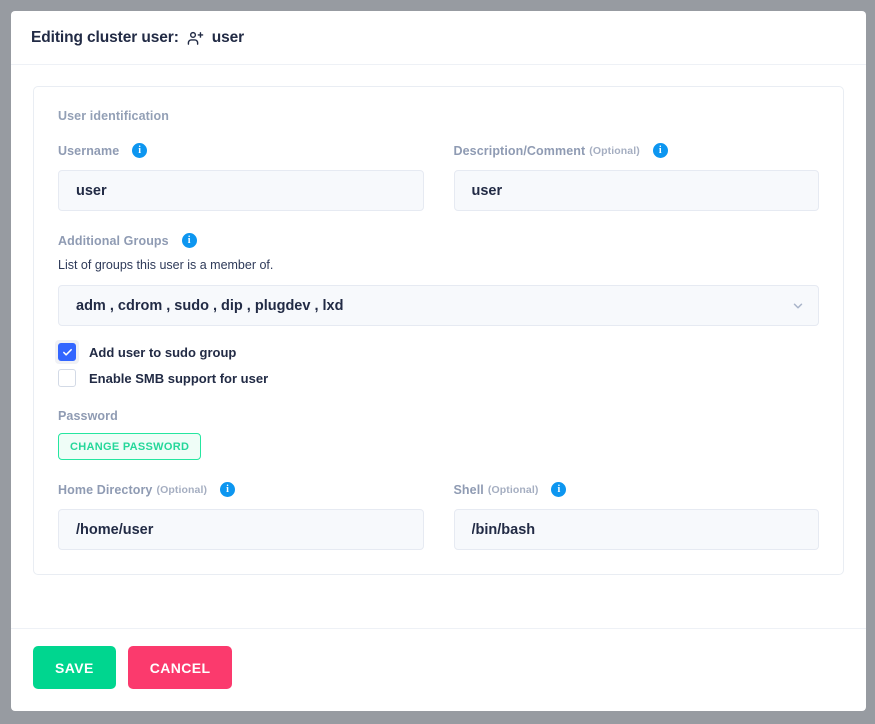 Image resolution: width=875 pixels, height=724 pixels. Describe the element at coordinates (438, 669) in the screenshot. I see `dialog-footer: SAVE CANCEL` at that location.